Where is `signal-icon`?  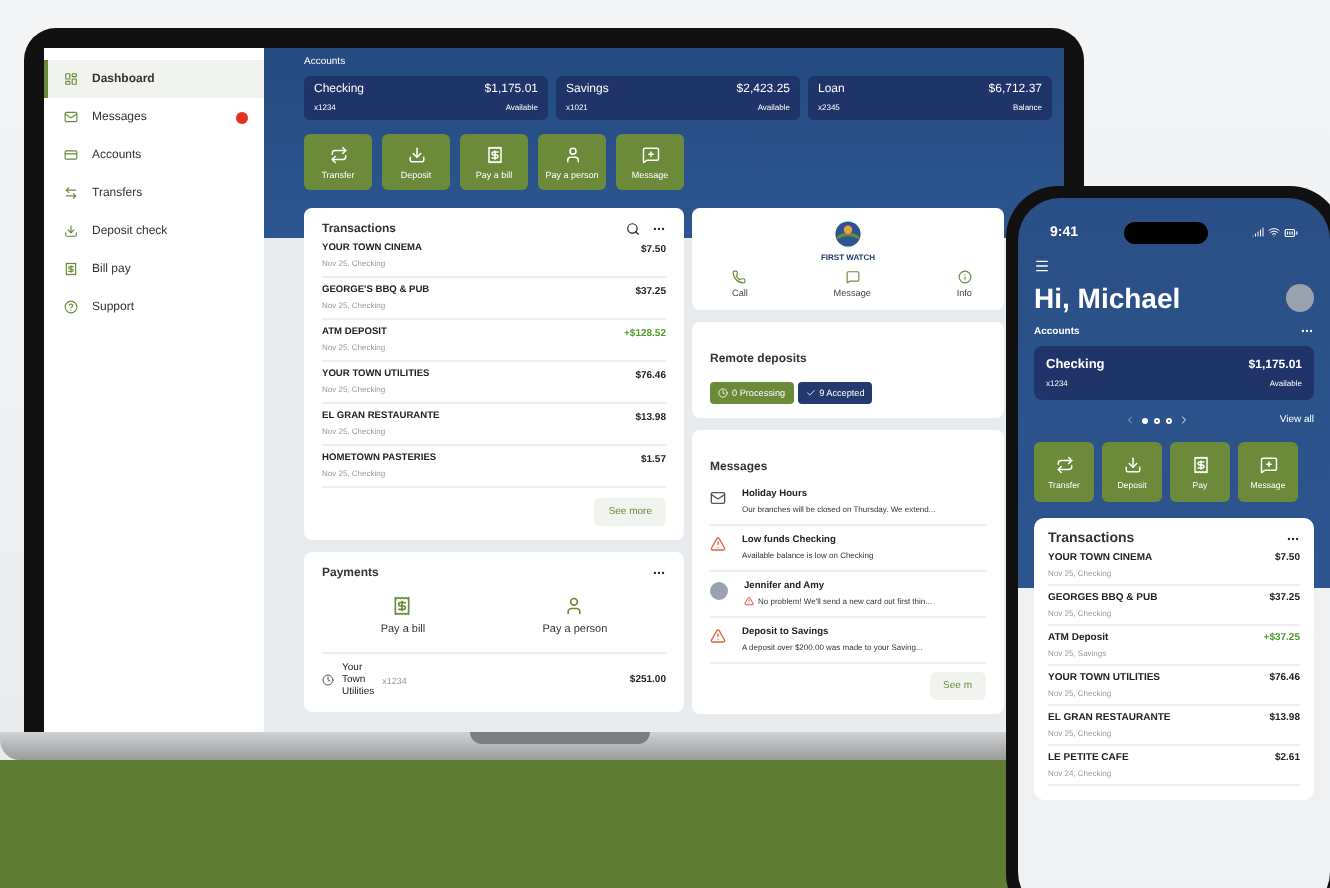 signal-icon is located at coordinates (1257, 232).